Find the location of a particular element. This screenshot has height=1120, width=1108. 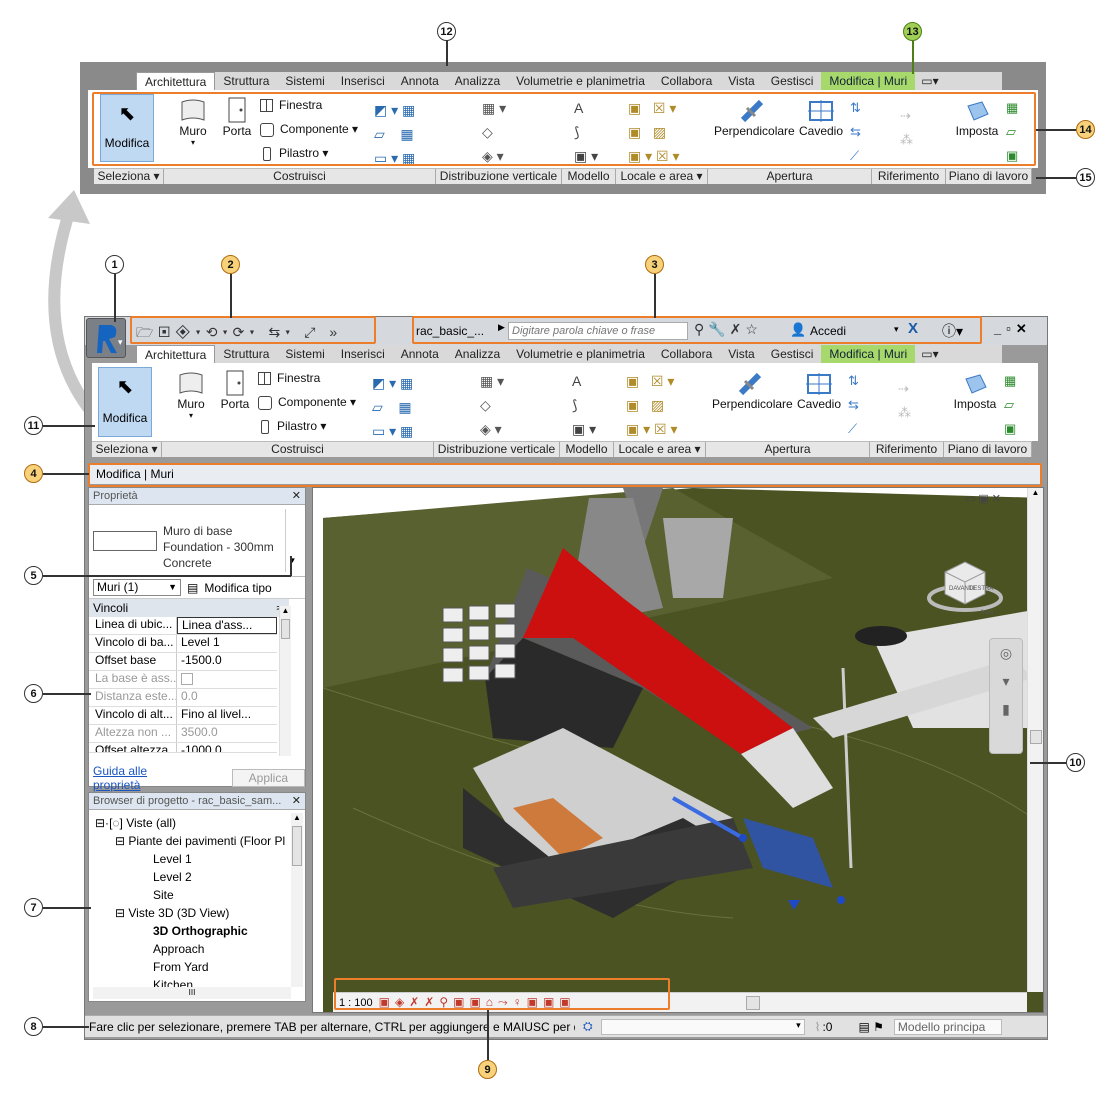

viewcube-icon: DAVANTI DESTRA front is located at coordinates (965, 583).